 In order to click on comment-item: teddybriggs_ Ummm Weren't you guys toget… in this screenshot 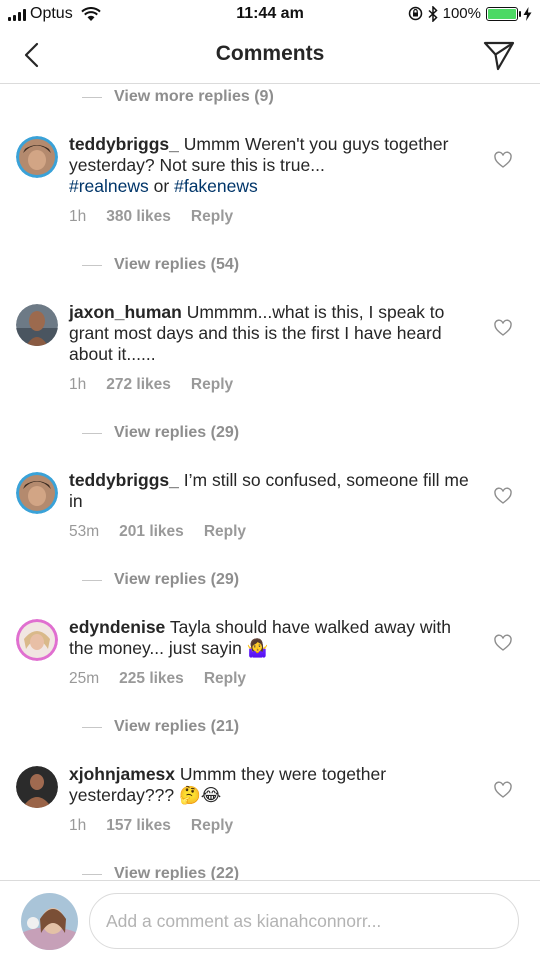, I will do `click(270, 189)`.